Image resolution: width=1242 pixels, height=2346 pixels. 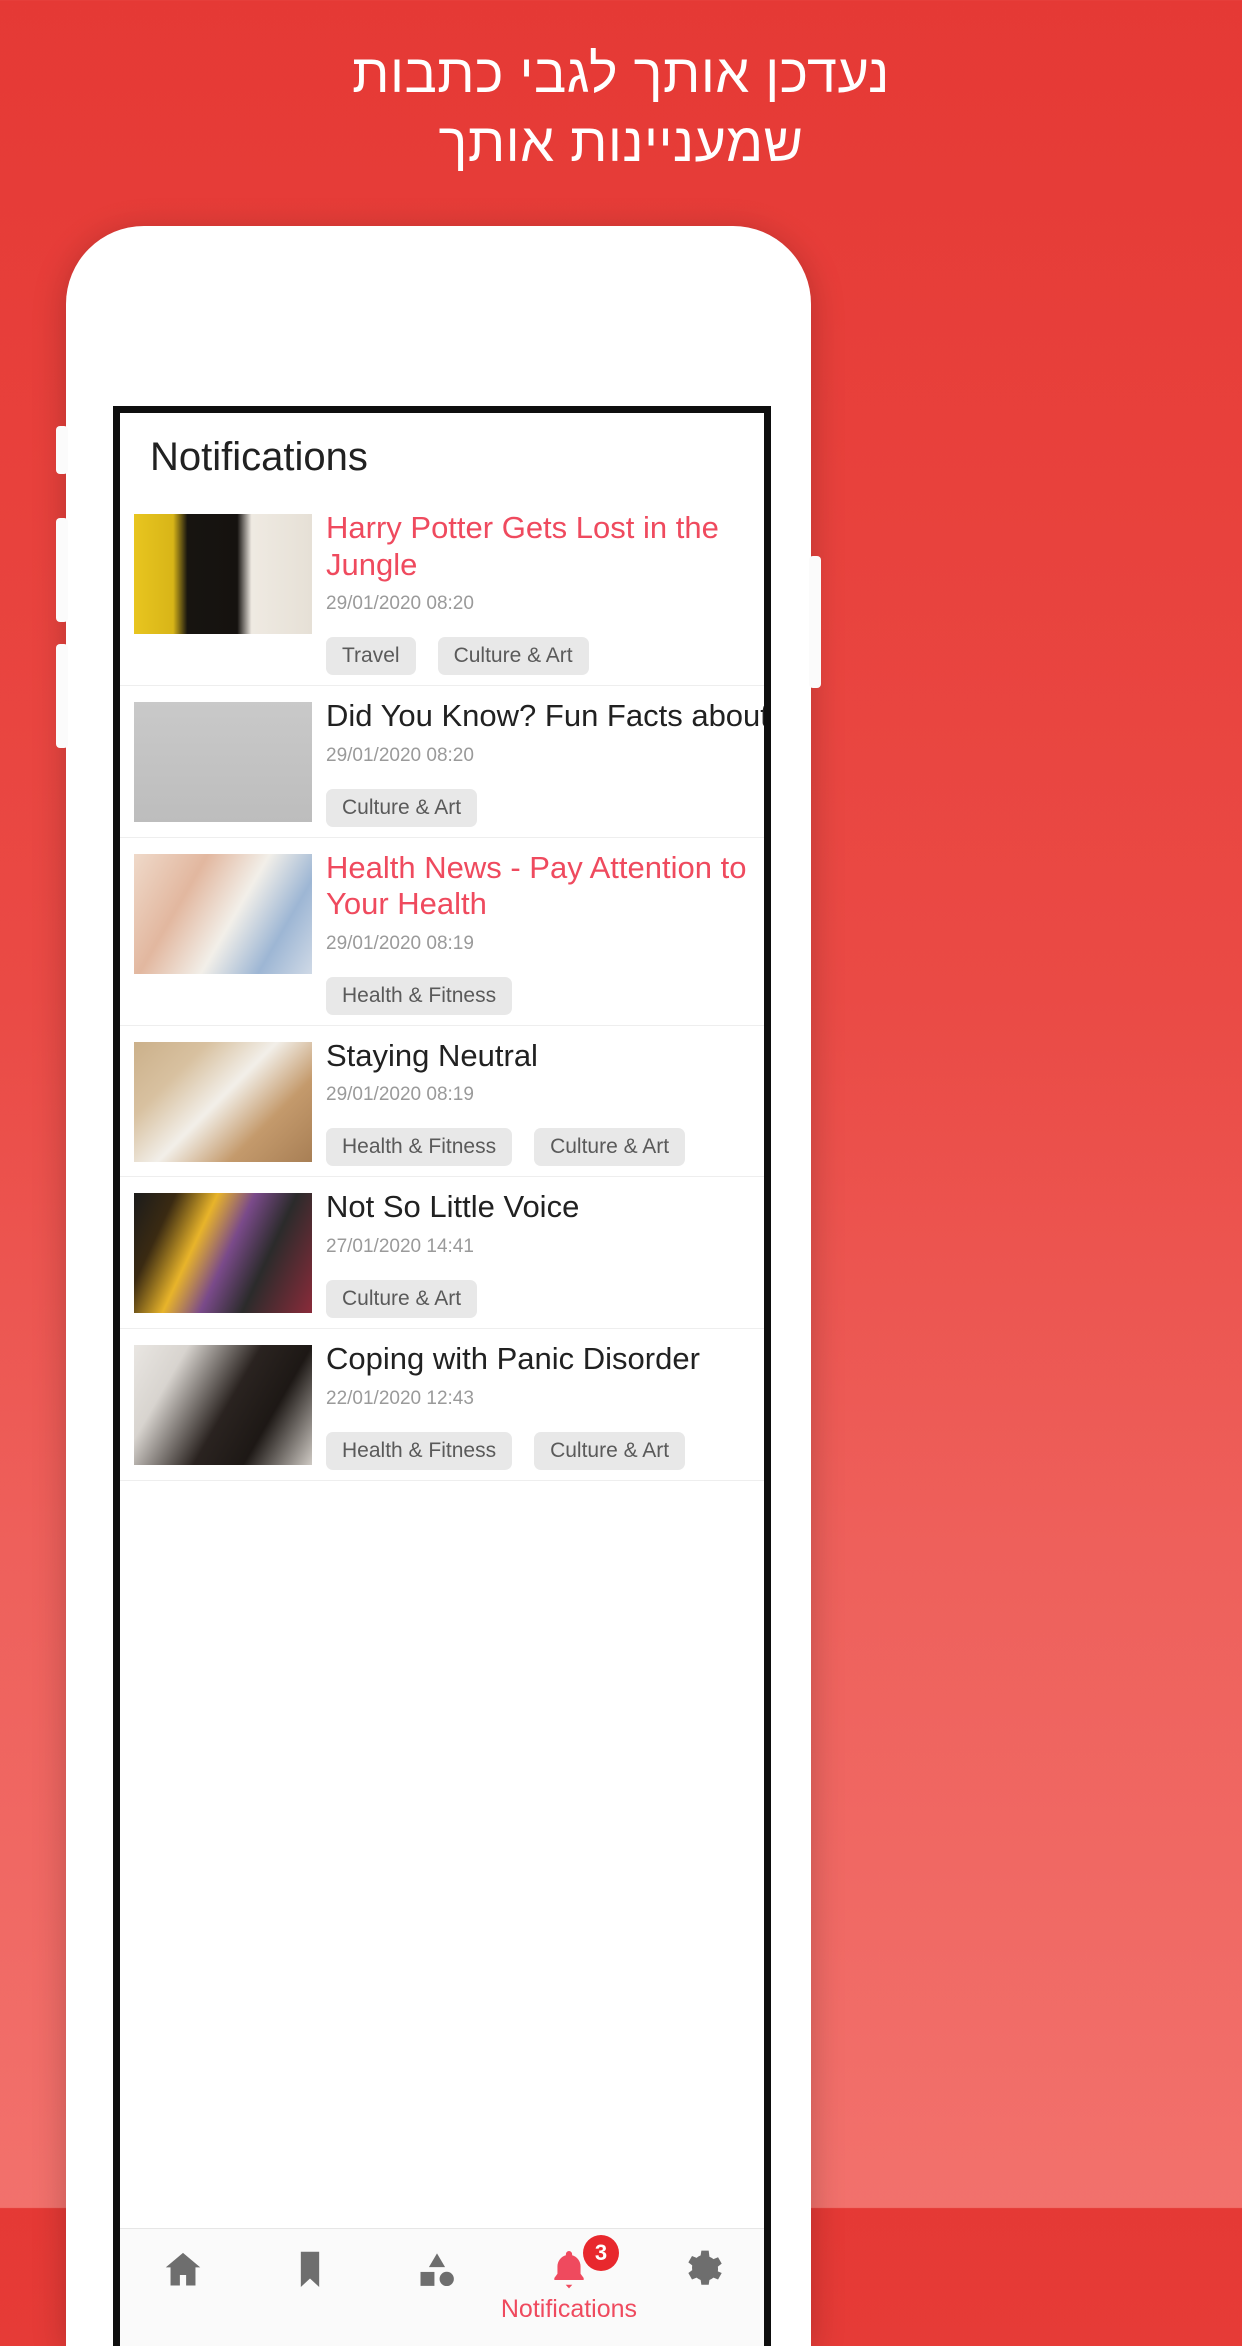 What do you see at coordinates (815, 622) in the screenshot?
I see `power-button` at bounding box center [815, 622].